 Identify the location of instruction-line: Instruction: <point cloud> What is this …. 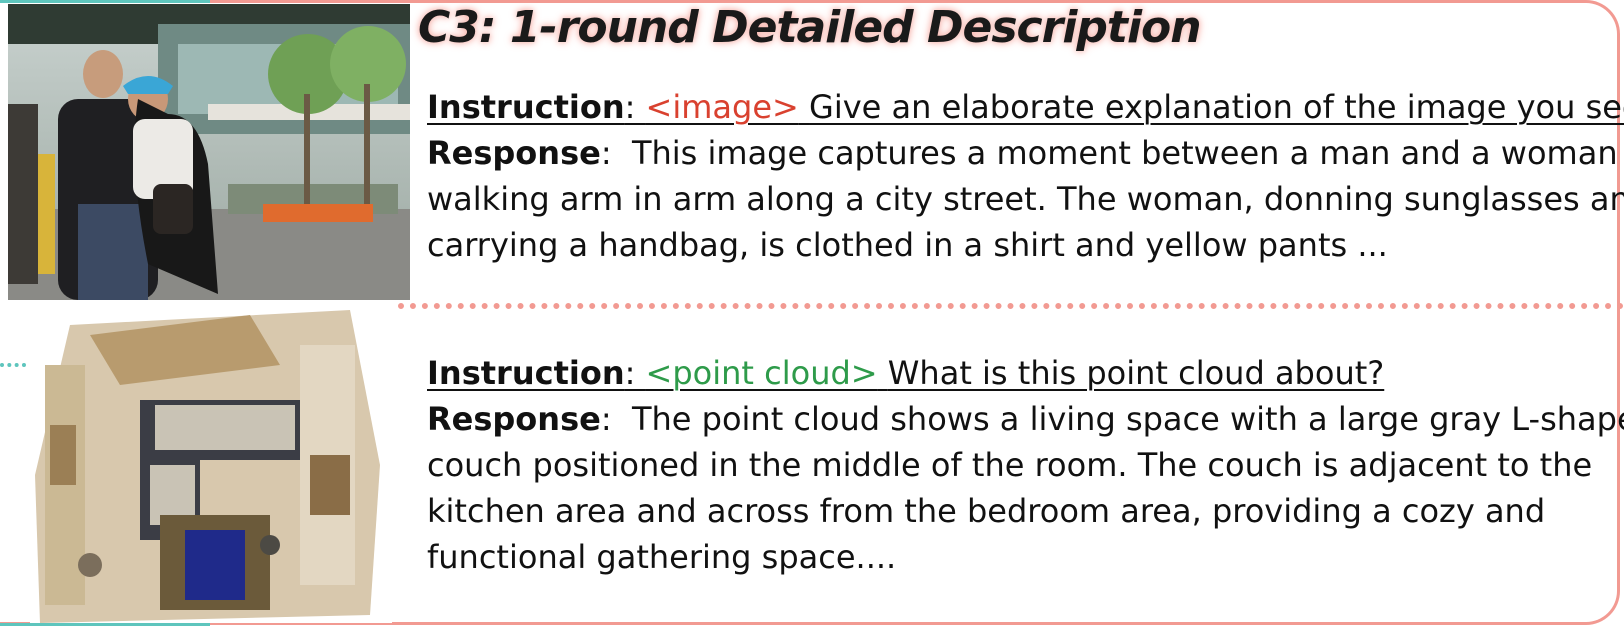
(906, 373).